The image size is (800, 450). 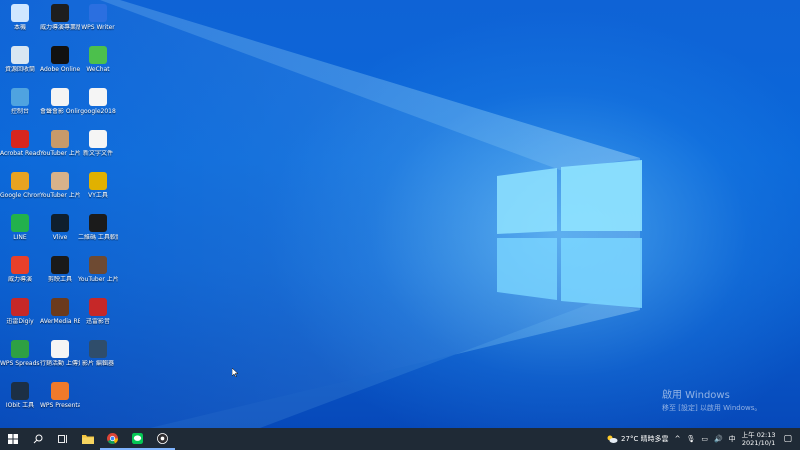 I want to click on activate-windows-watermark: 啟用 Windows 移至 [設定] 以啟用 Windows。, so click(x=711, y=399).